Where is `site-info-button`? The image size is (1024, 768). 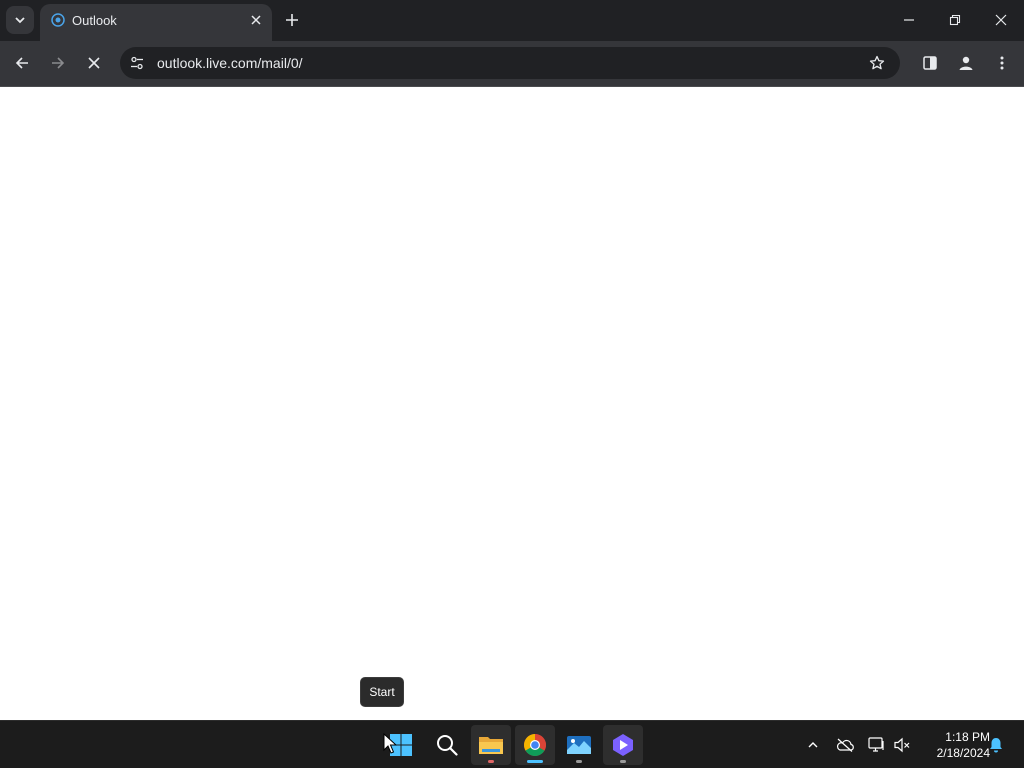 site-info-button is located at coordinates (137, 63).